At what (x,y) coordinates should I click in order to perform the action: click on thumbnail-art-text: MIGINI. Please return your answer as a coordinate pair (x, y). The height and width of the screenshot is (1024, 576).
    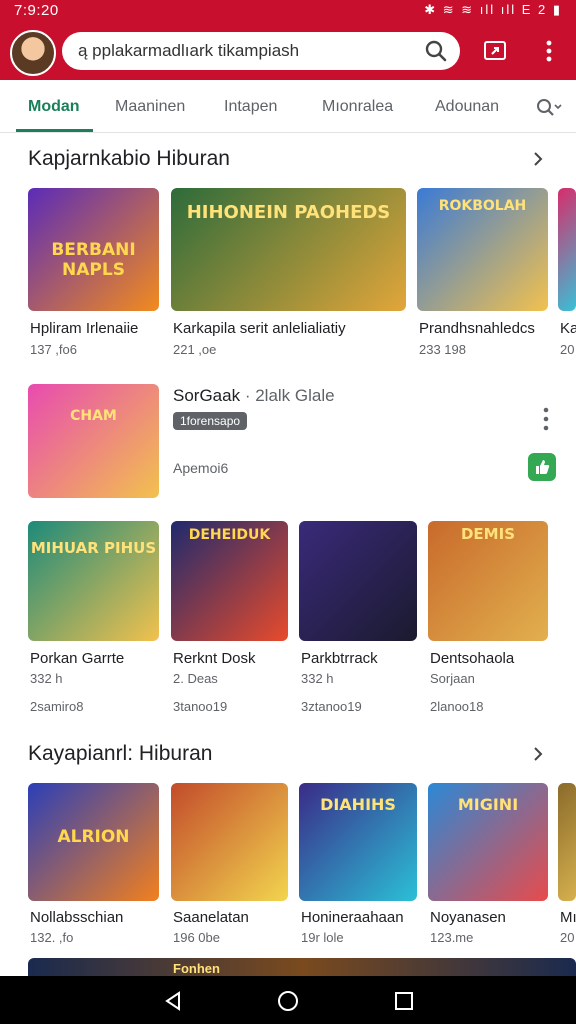
    Looking at the image, I should click on (488, 804).